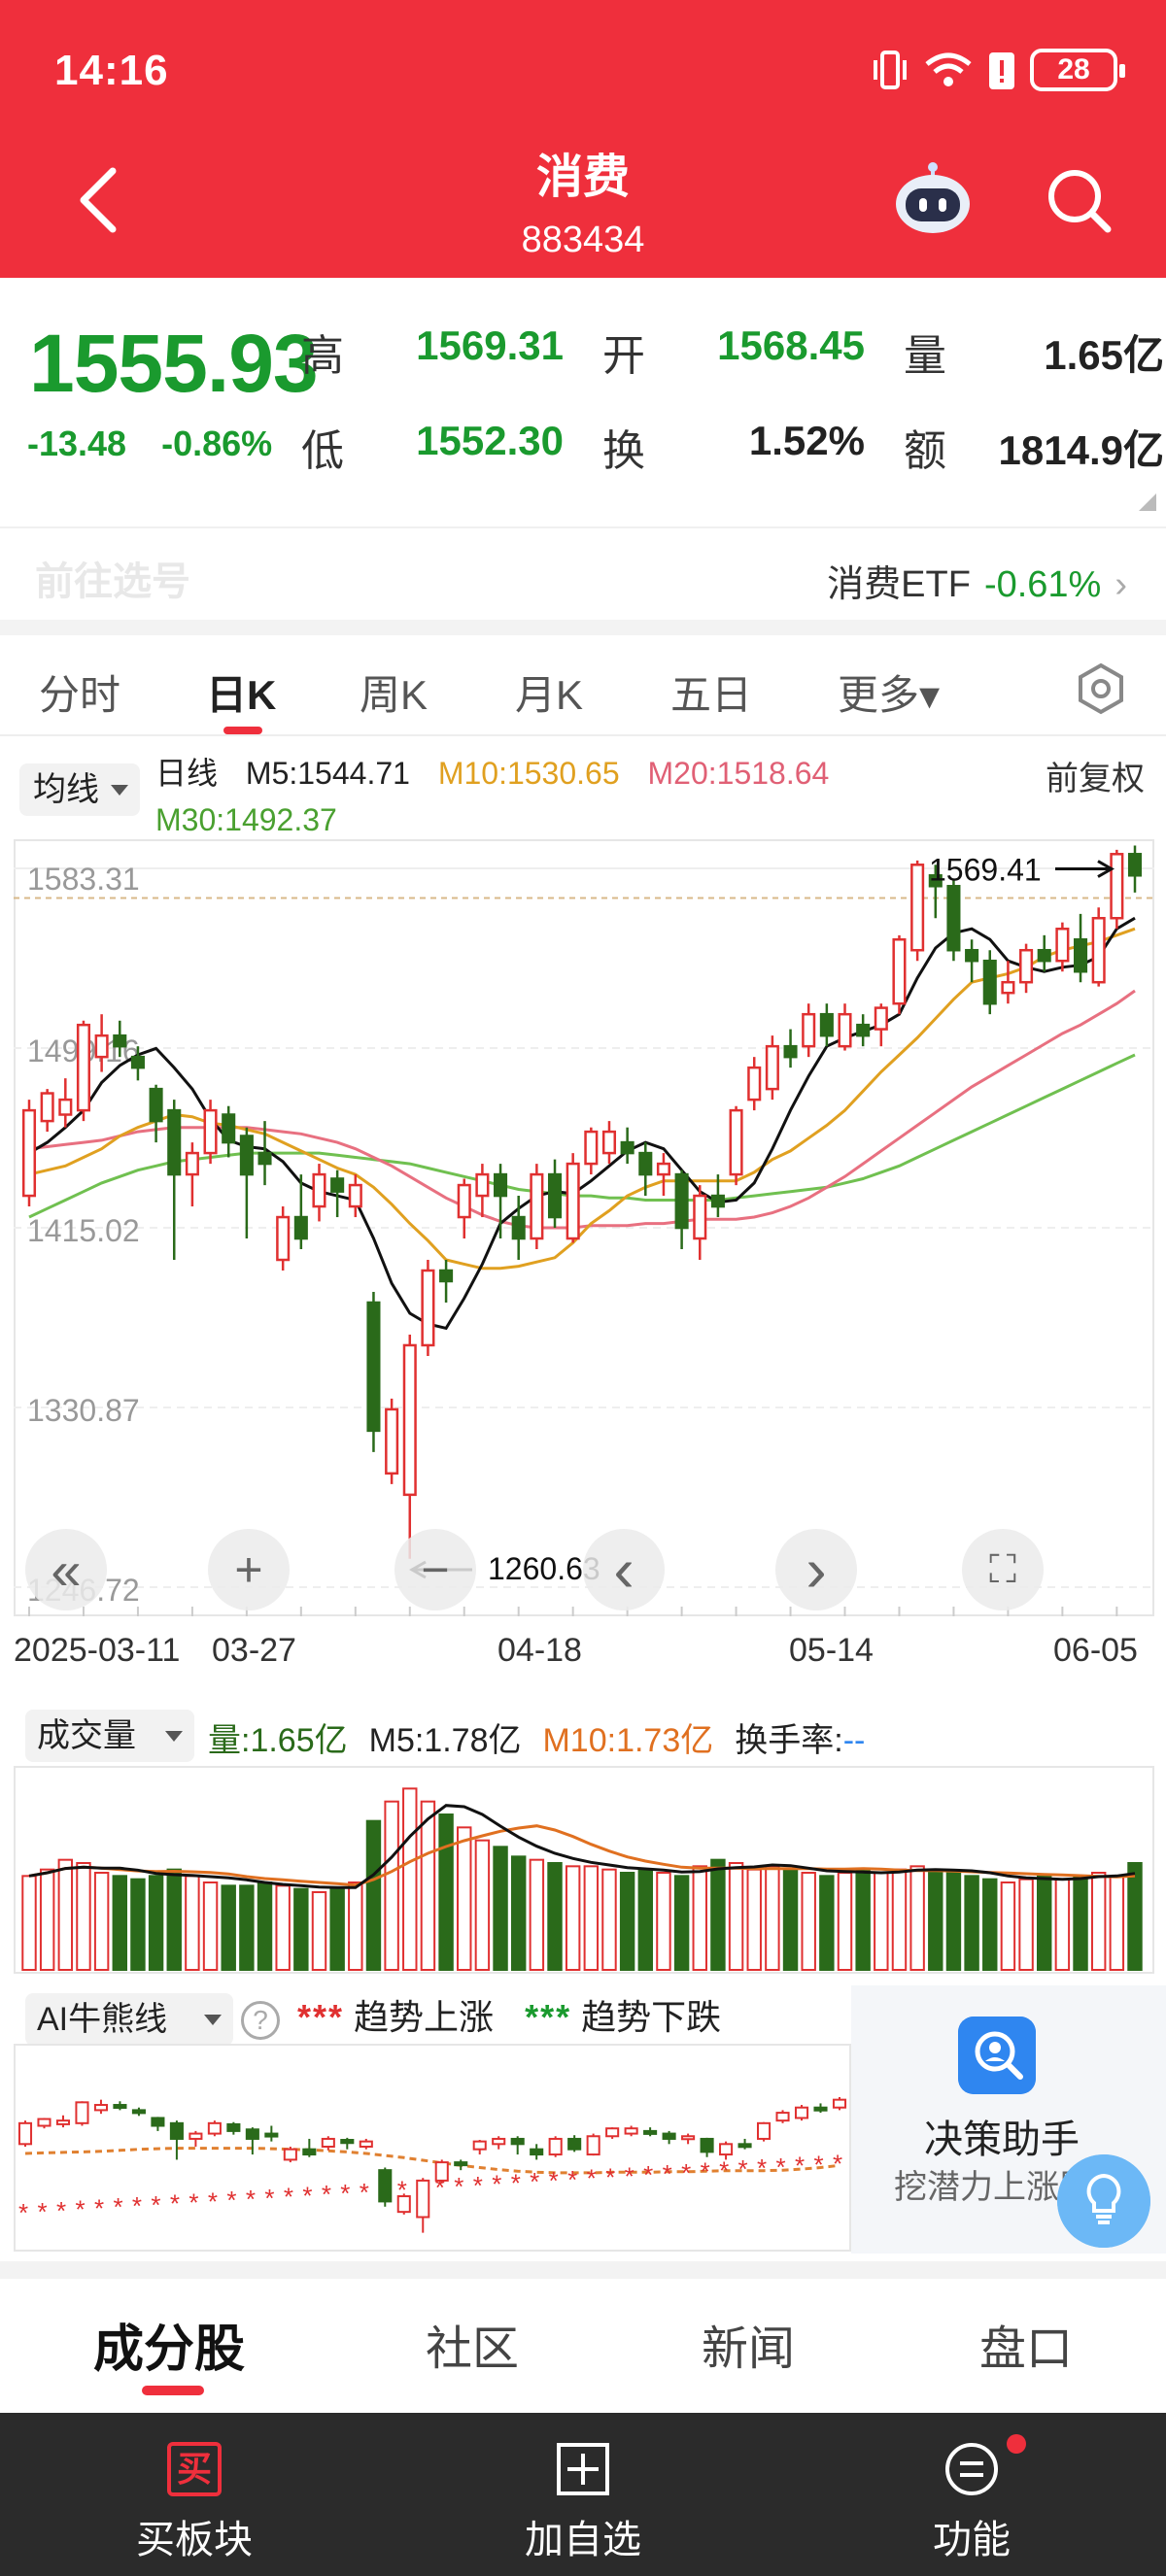 This screenshot has height=2576, width=1166. I want to click on app-header: 14:16 28 消费 883434, so click(583, 139).